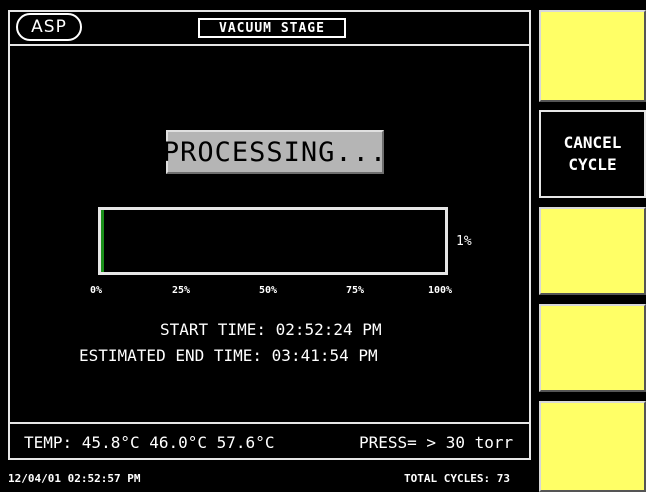 Image resolution: width=646 pixels, height=492 pixels. Describe the element at coordinates (271, 329) in the screenshot. I see `start-time-row: START TIME: 02:52:24 PM` at that location.